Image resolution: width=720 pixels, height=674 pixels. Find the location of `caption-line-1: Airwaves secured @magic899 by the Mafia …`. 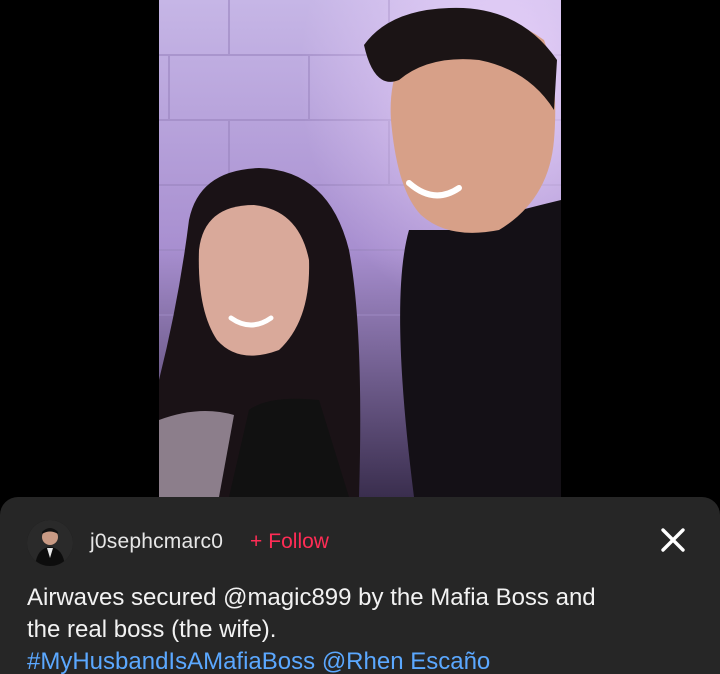

caption-line-1: Airwaves secured @magic899 by the Mafia … is located at coordinates (311, 597).